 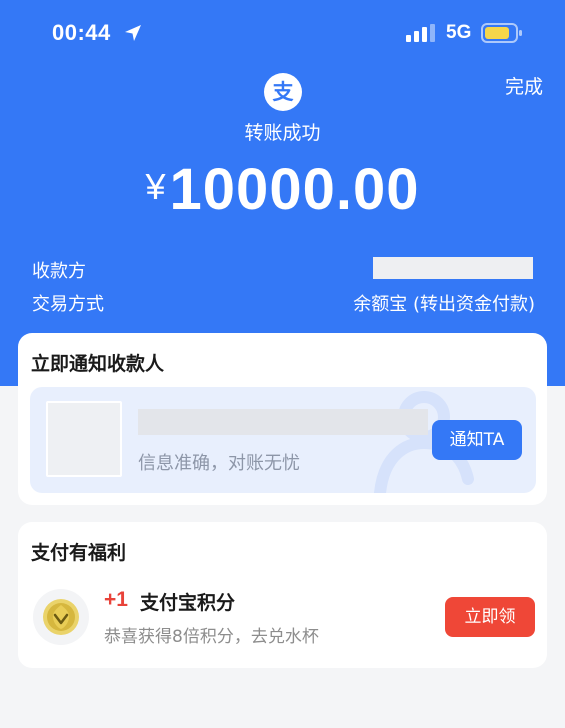 What do you see at coordinates (477, 440) in the screenshot?
I see `notify-button: 通知TA` at bounding box center [477, 440].